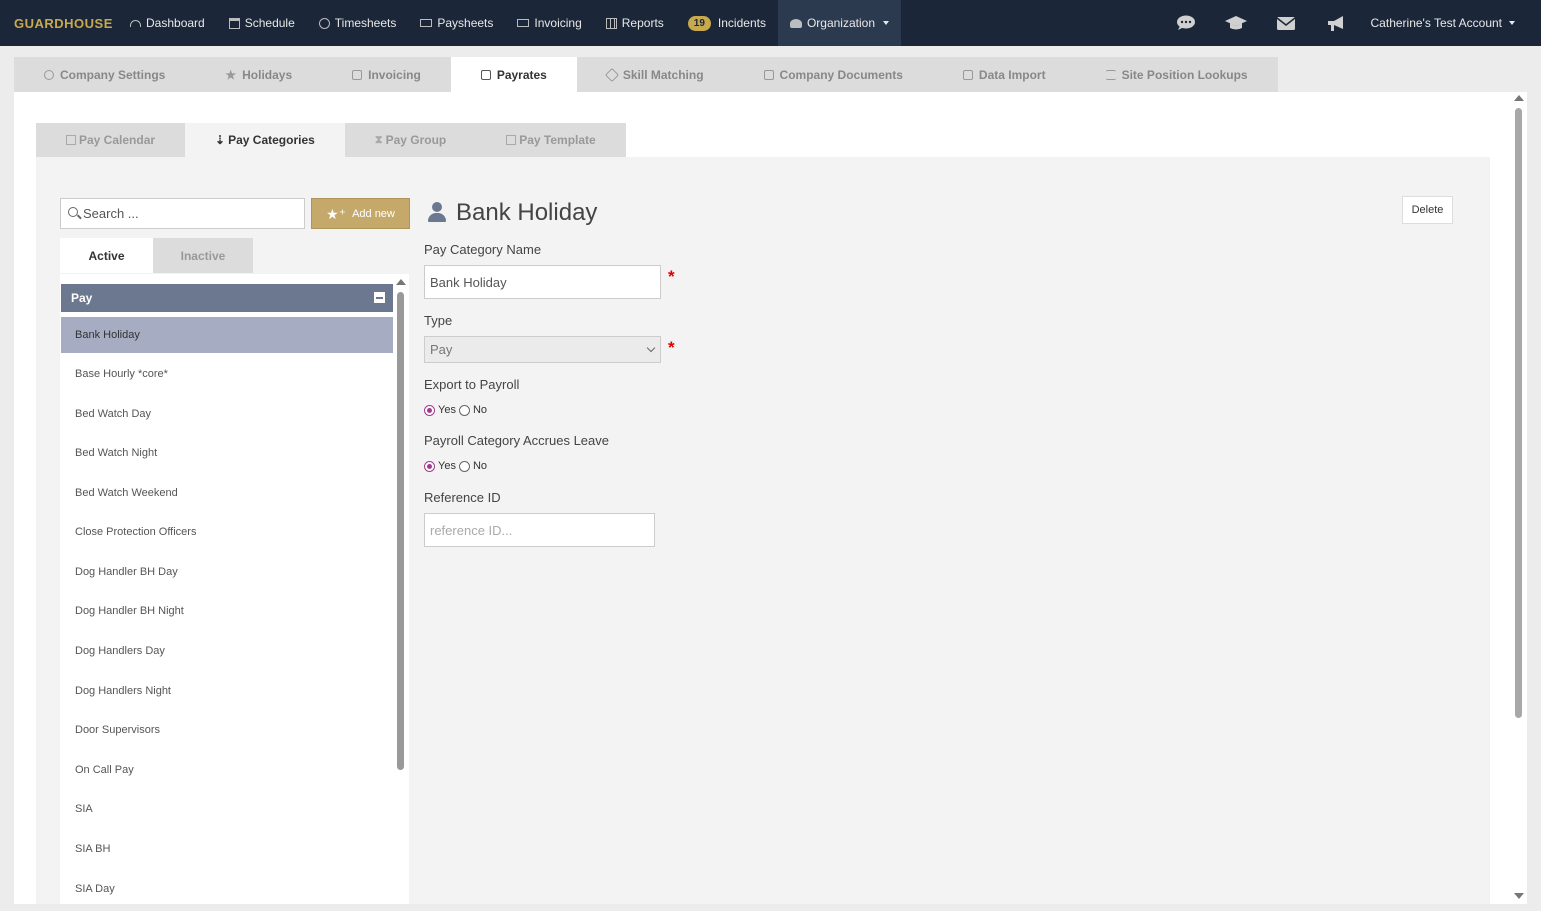 The width and height of the screenshot is (1541, 911). I want to click on list-item: Bank Holiday, so click(227, 335).